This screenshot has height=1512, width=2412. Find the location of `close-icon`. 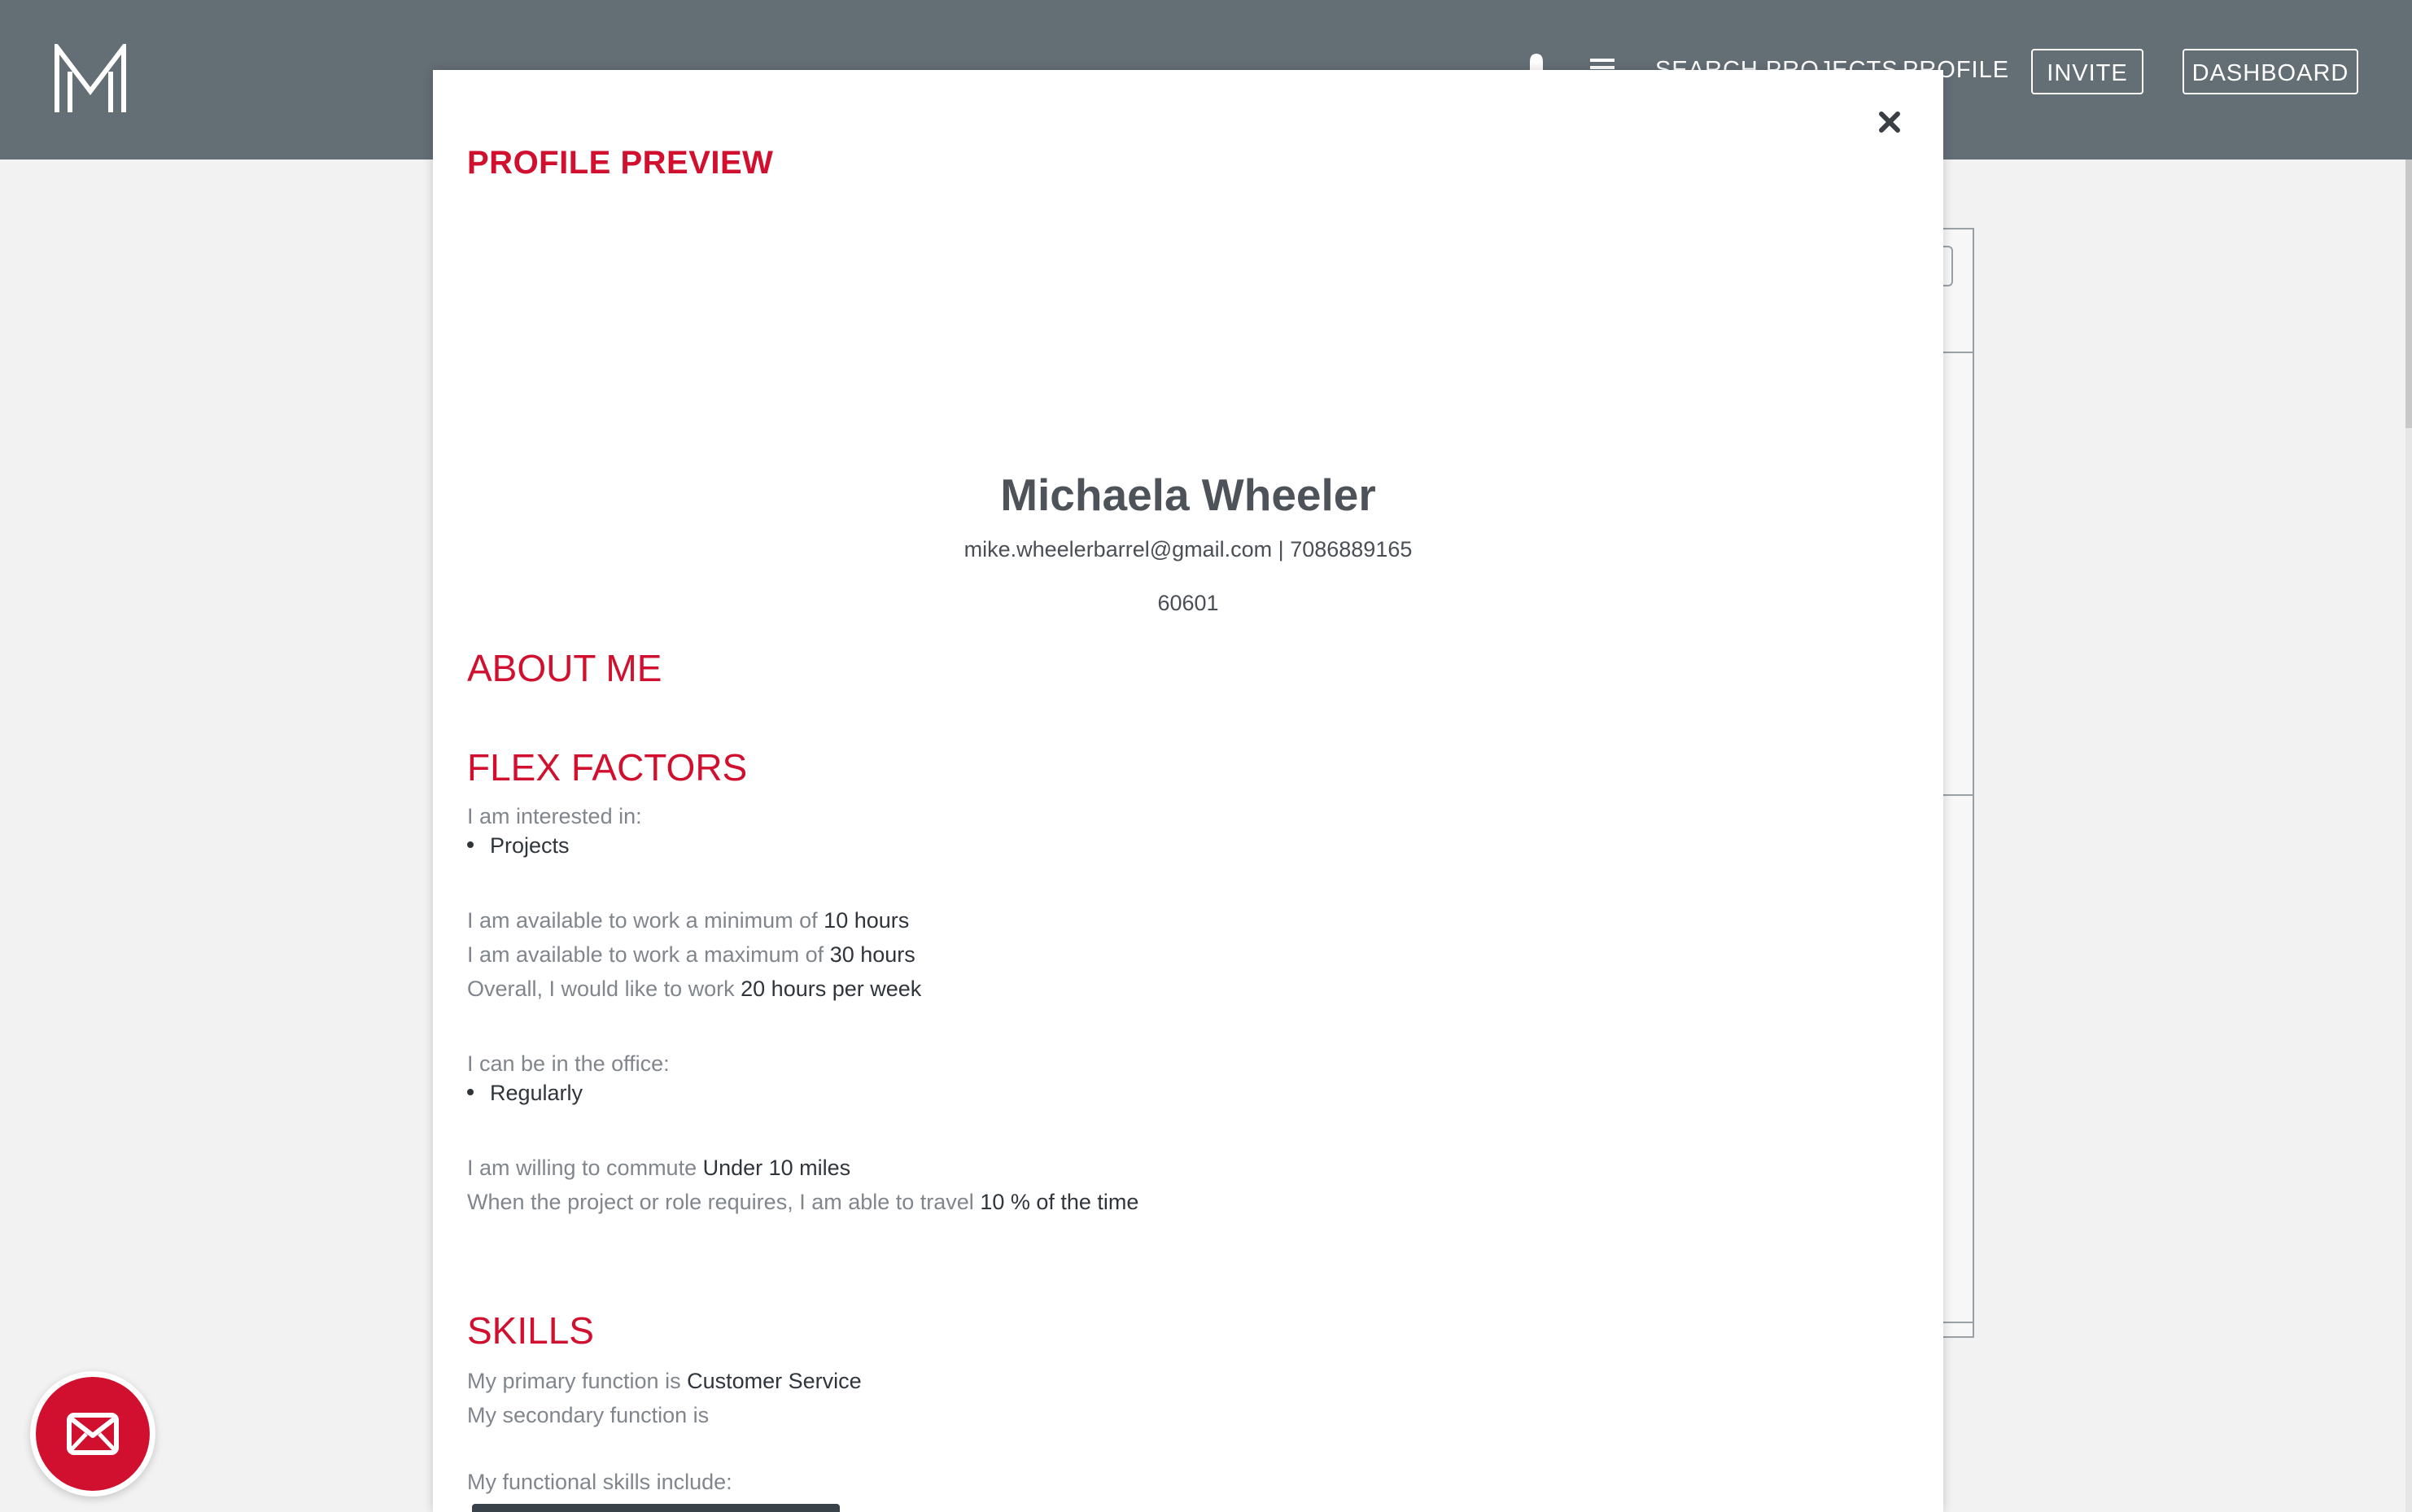

close-icon is located at coordinates (1890, 122).